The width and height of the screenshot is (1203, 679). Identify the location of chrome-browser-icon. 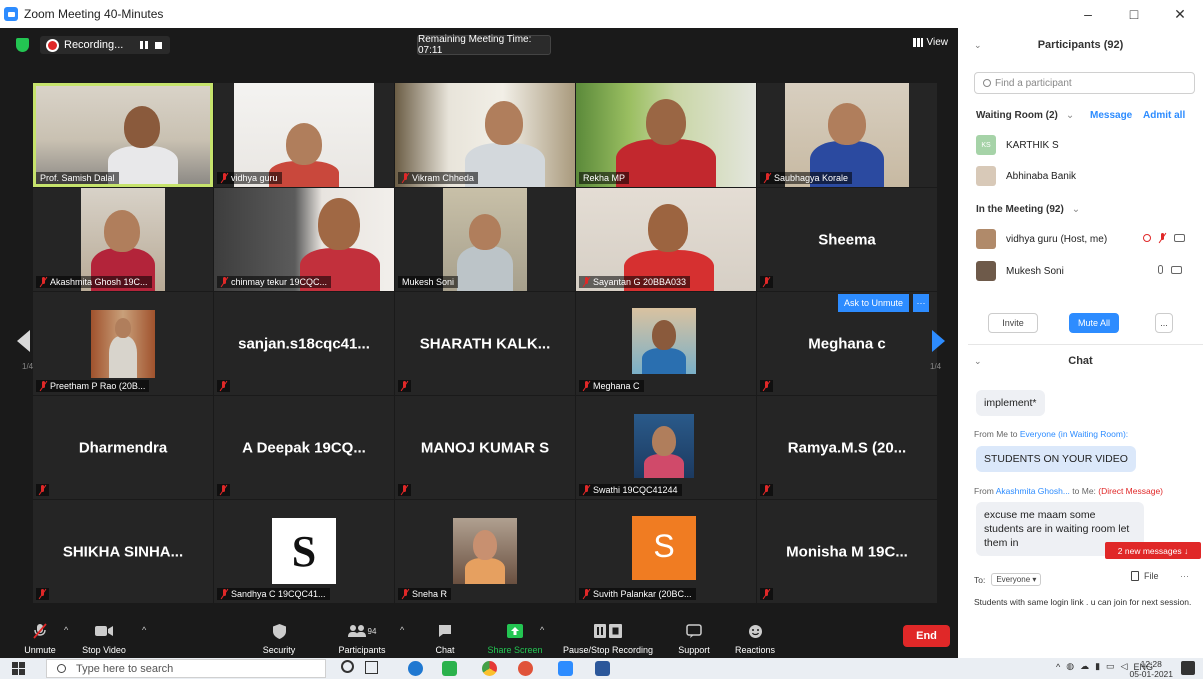
(489, 668).